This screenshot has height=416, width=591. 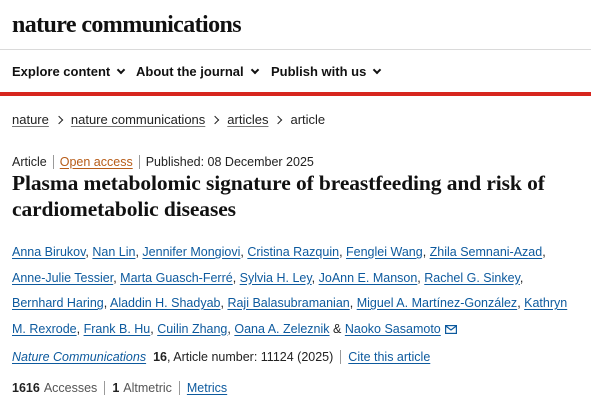 What do you see at coordinates (389, 357) in the screenshot?
I see `cite-this-article-link: Cite this article` at bounding box center [389, 357].